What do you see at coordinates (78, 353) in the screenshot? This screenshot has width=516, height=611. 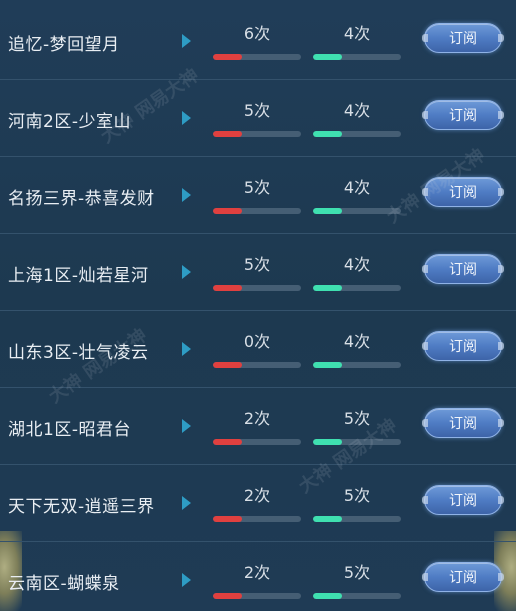 I see `server-name: 山东3区-壮气凌云` at bounding box center [78, 353].